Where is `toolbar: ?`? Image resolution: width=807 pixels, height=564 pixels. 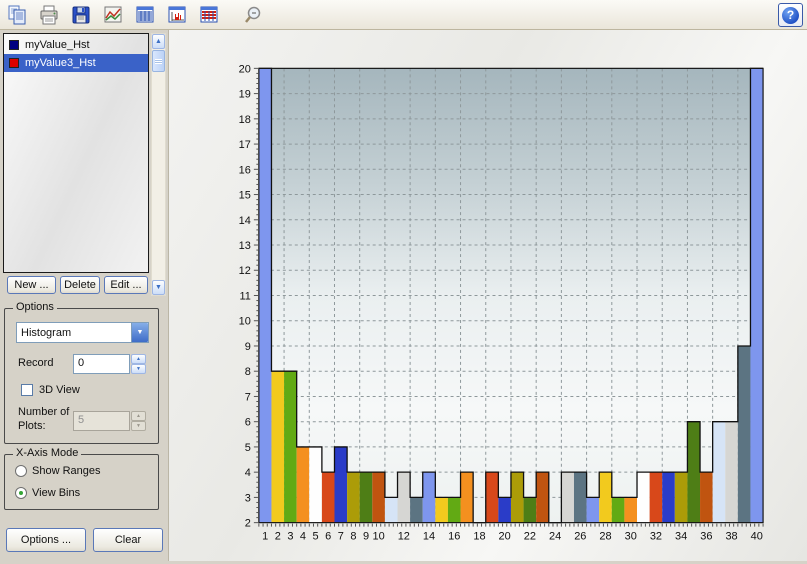 toolbar: ? is located at coordinates (403, 15).